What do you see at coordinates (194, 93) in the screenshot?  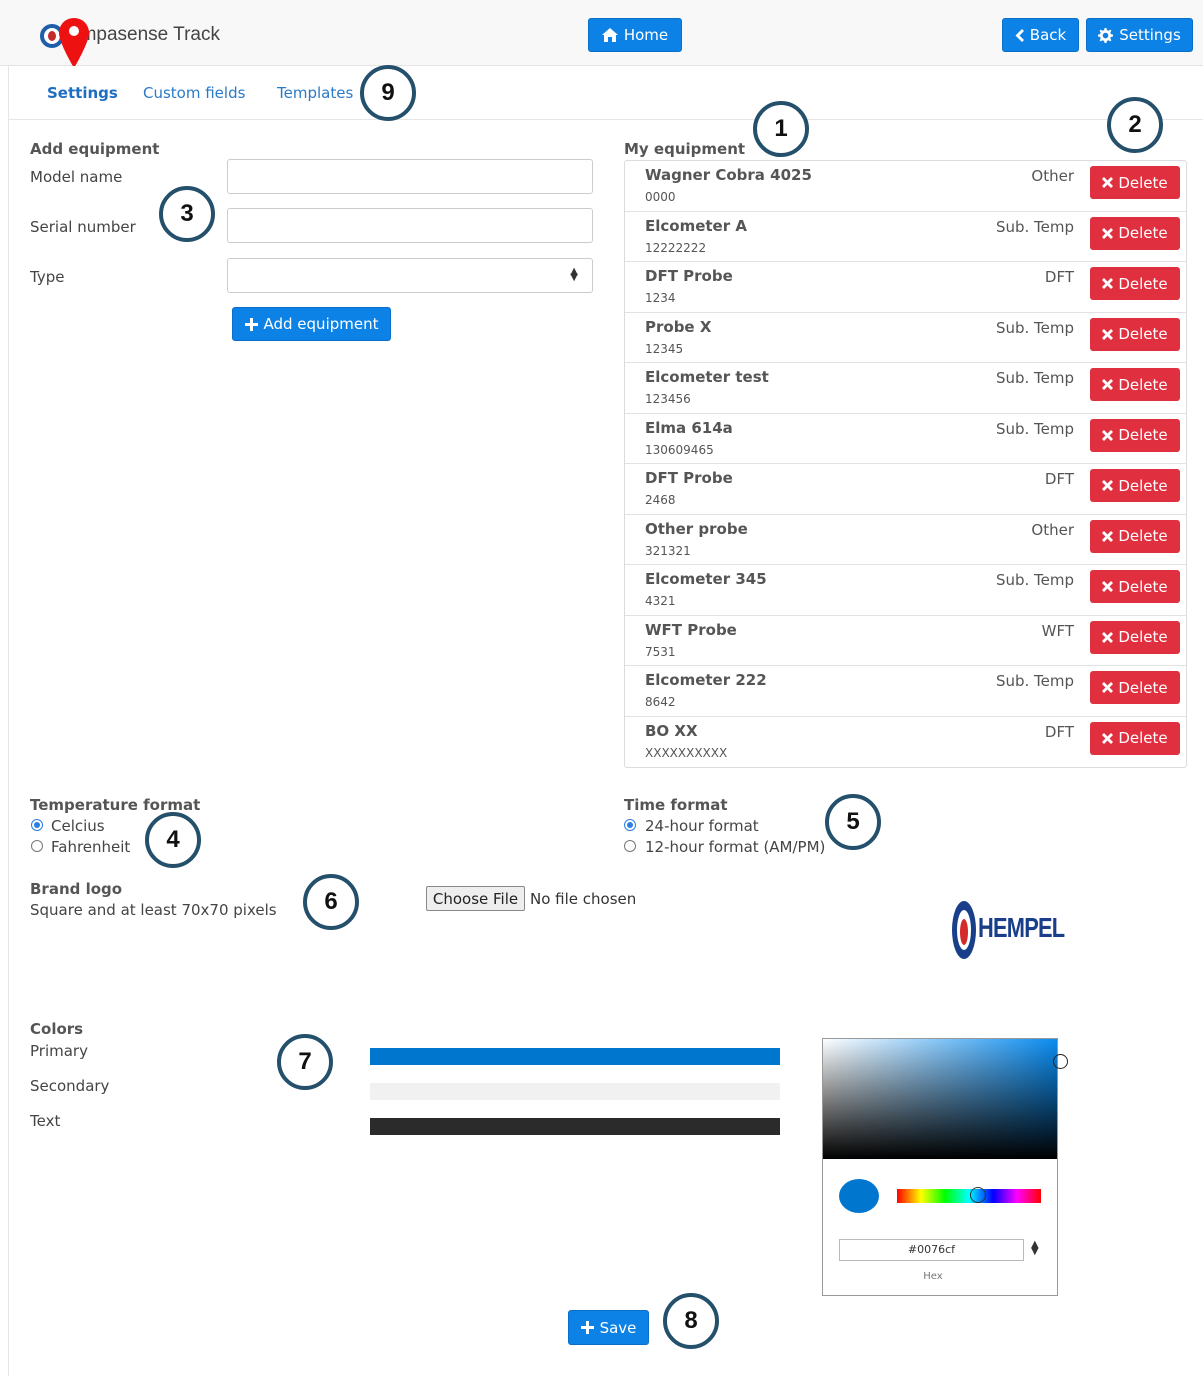 I see `tab-custom-fields: Custom fields` at bounding box center [194, 93].